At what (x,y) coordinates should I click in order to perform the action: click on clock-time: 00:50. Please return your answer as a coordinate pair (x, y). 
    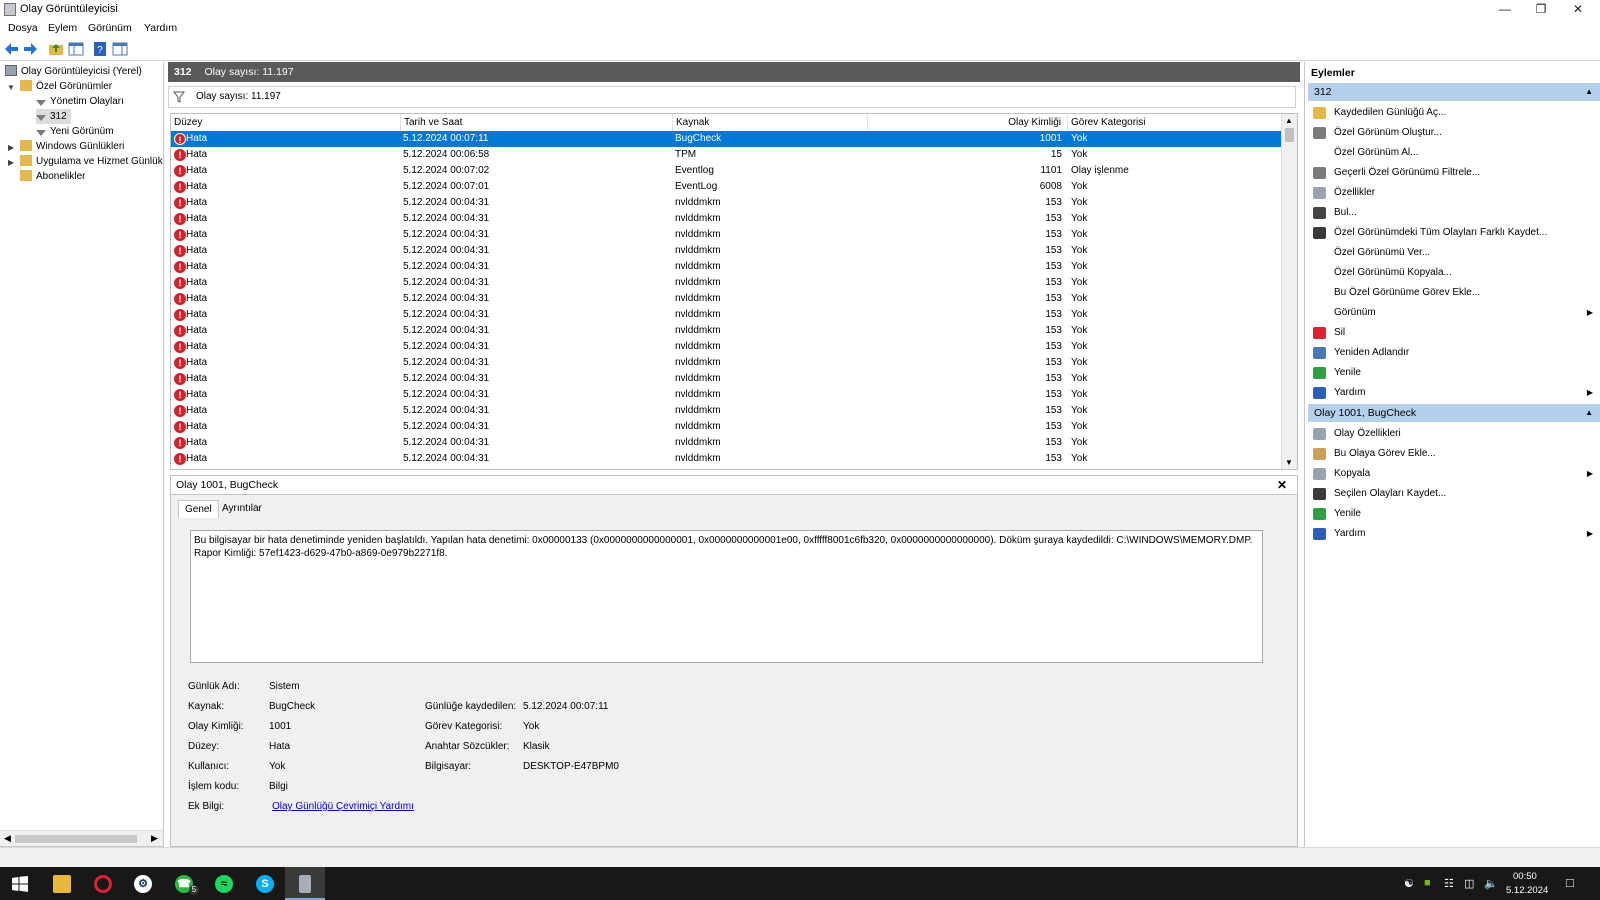
    Looking at the image, I should click on (1525, 876).